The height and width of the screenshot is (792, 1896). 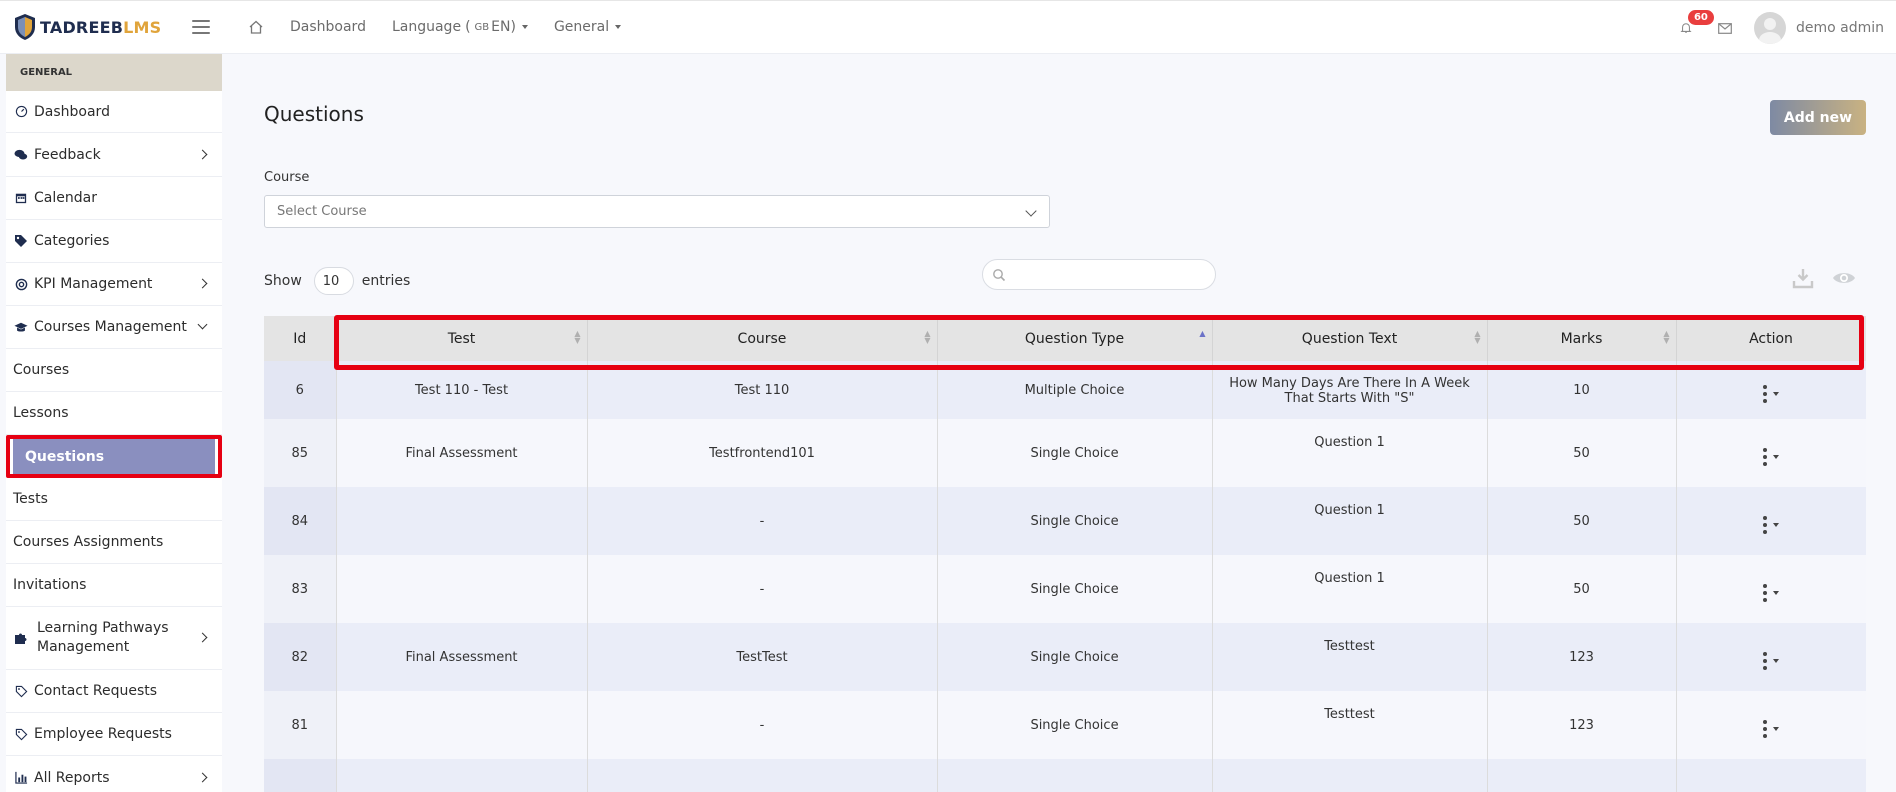 What do you see at coordinates (114, 638) in the screenshot?
I see `sidebar-item-learning-pathways-management: Learning Pathways Management` at bounding box center [114, 638].